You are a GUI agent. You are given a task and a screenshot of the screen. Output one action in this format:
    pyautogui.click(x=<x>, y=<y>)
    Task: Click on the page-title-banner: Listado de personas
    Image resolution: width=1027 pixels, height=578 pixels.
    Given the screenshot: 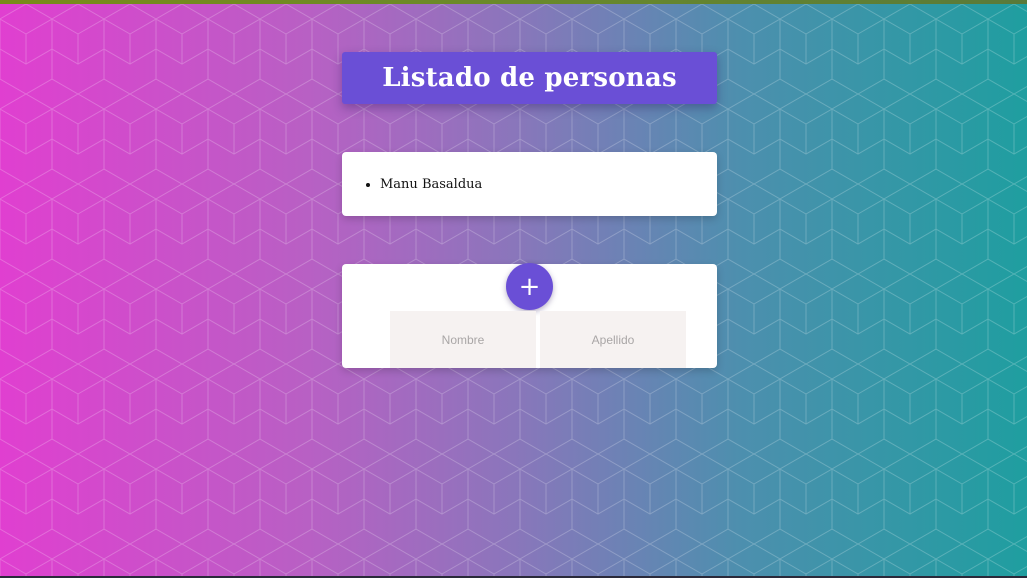 What is the action you would take?
    pyautogui.click(x=529, y=78)
    